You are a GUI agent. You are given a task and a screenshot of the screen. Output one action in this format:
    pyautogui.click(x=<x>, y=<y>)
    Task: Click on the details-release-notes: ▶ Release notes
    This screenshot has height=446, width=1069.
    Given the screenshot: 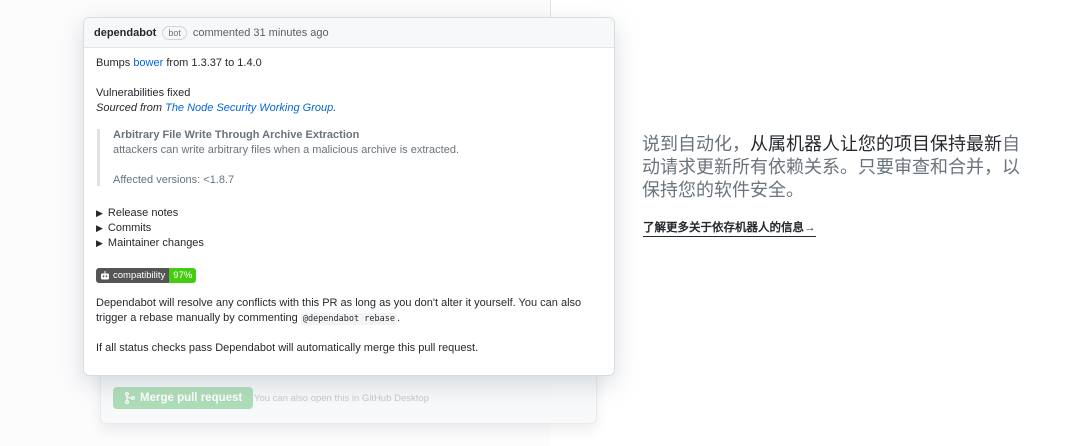 What is the action you would take?
    pyautogui.click(x=137, y=213)
    